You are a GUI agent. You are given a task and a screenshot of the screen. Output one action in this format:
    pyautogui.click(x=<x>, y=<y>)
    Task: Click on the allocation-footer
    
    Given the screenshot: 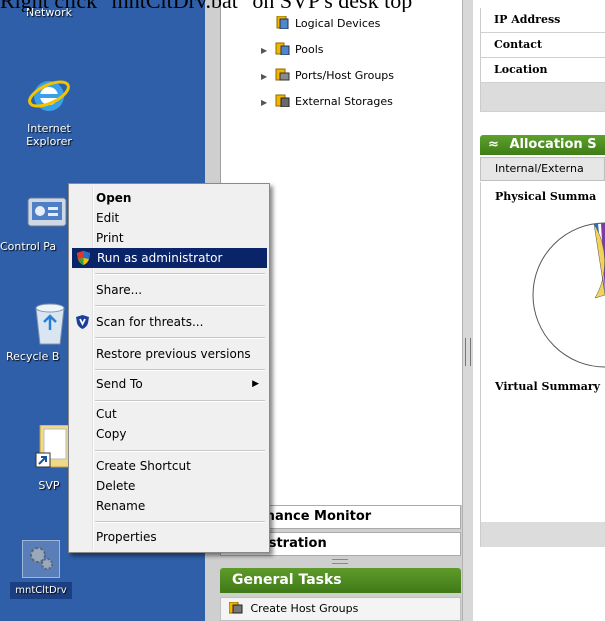 What is the action you would take?
    pyautogui.click(x=542, y=534)
    